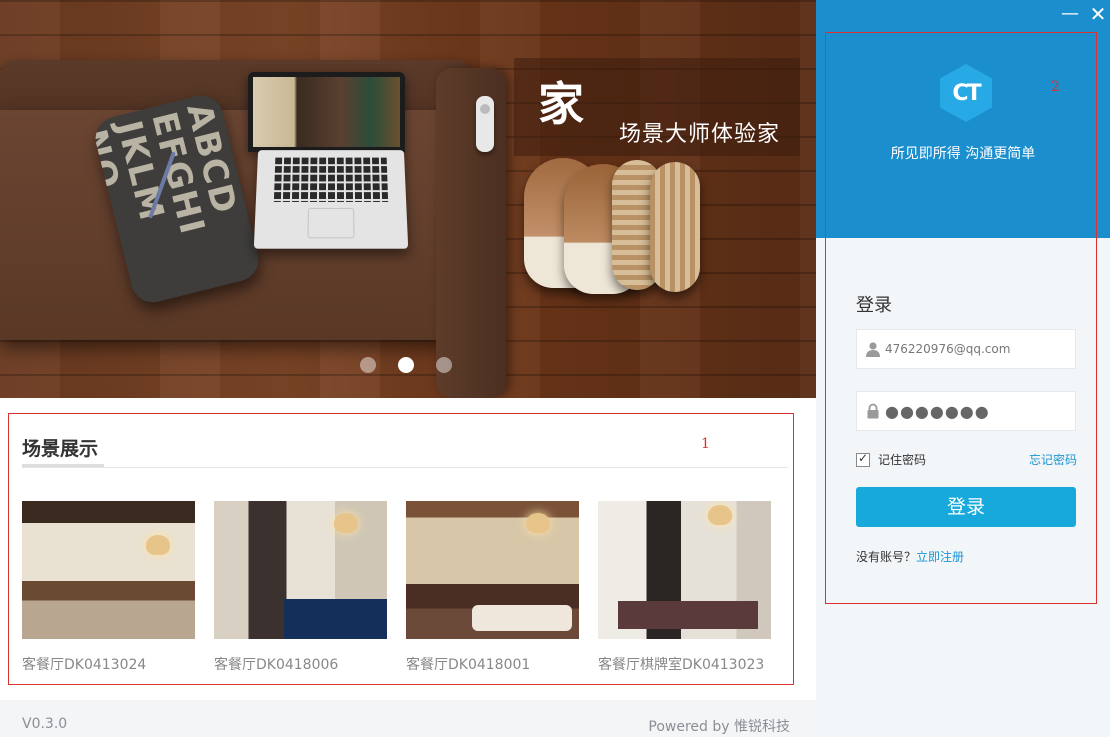 This screenshot has height=737, width=1110. Describe the element at coordinates (863, 460) in the screenshot. I see `remember-checkbox` at that location.